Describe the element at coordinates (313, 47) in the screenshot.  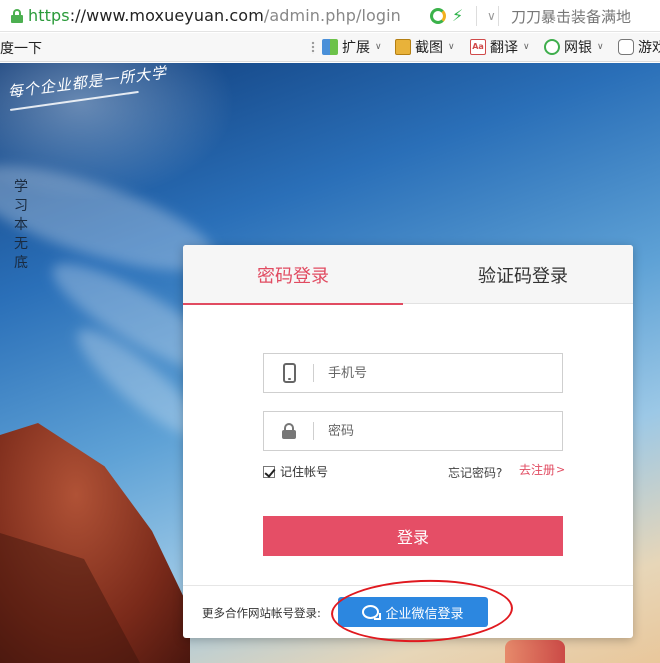
I see `grip-icon` at that location.